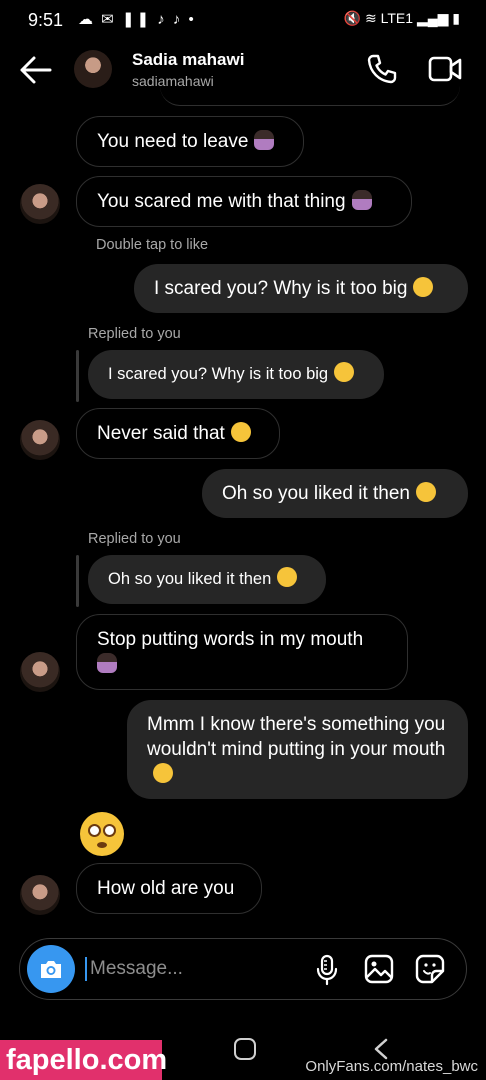 Image resolution: width=486 pixels, height=1080 pixels. What do you see at coordinates (242, 652) in the screenshot?
I see `message-incoming: Stop putting words in my mouth` at bounding box center [242, 652].